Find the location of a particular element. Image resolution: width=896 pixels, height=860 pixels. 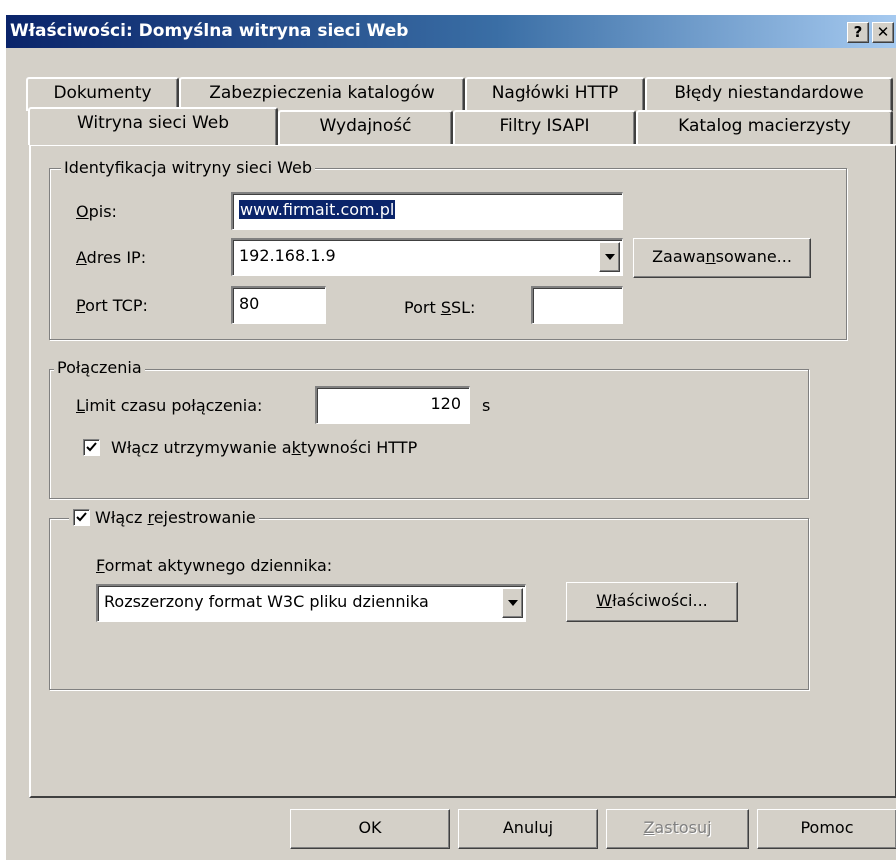

enable-logging-label: Włącz rejestrowanie is located at coordinates (175, 517).